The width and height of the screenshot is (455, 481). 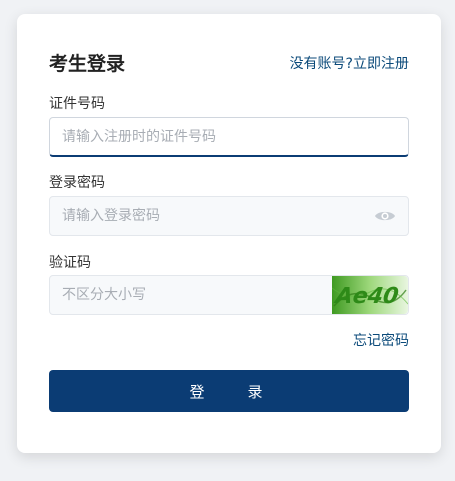 I want to click on captcha-image: Ae40, so click(x=370, y=295).